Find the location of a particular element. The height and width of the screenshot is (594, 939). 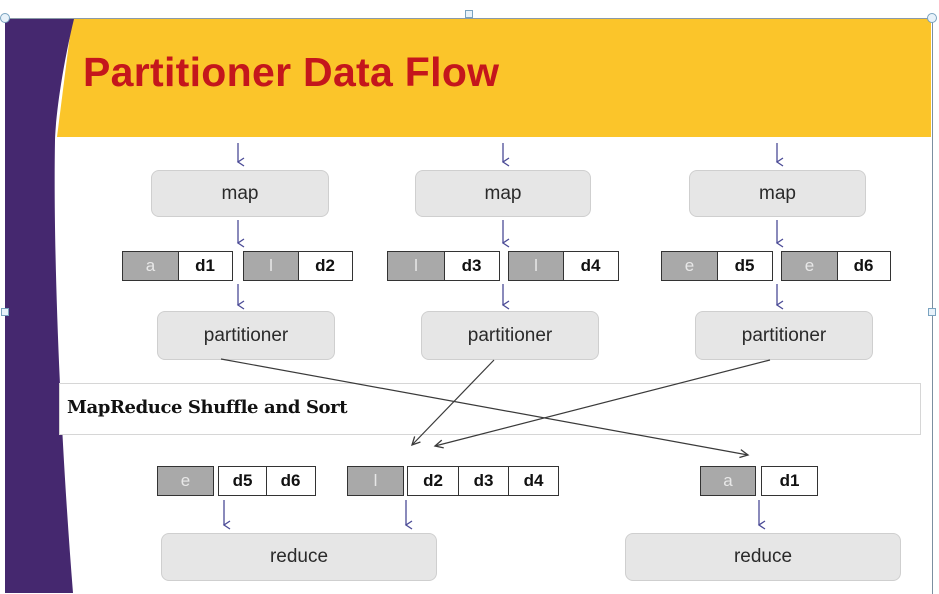

map2-output-pair-1: l d3 is located at coordinates (443, 266).